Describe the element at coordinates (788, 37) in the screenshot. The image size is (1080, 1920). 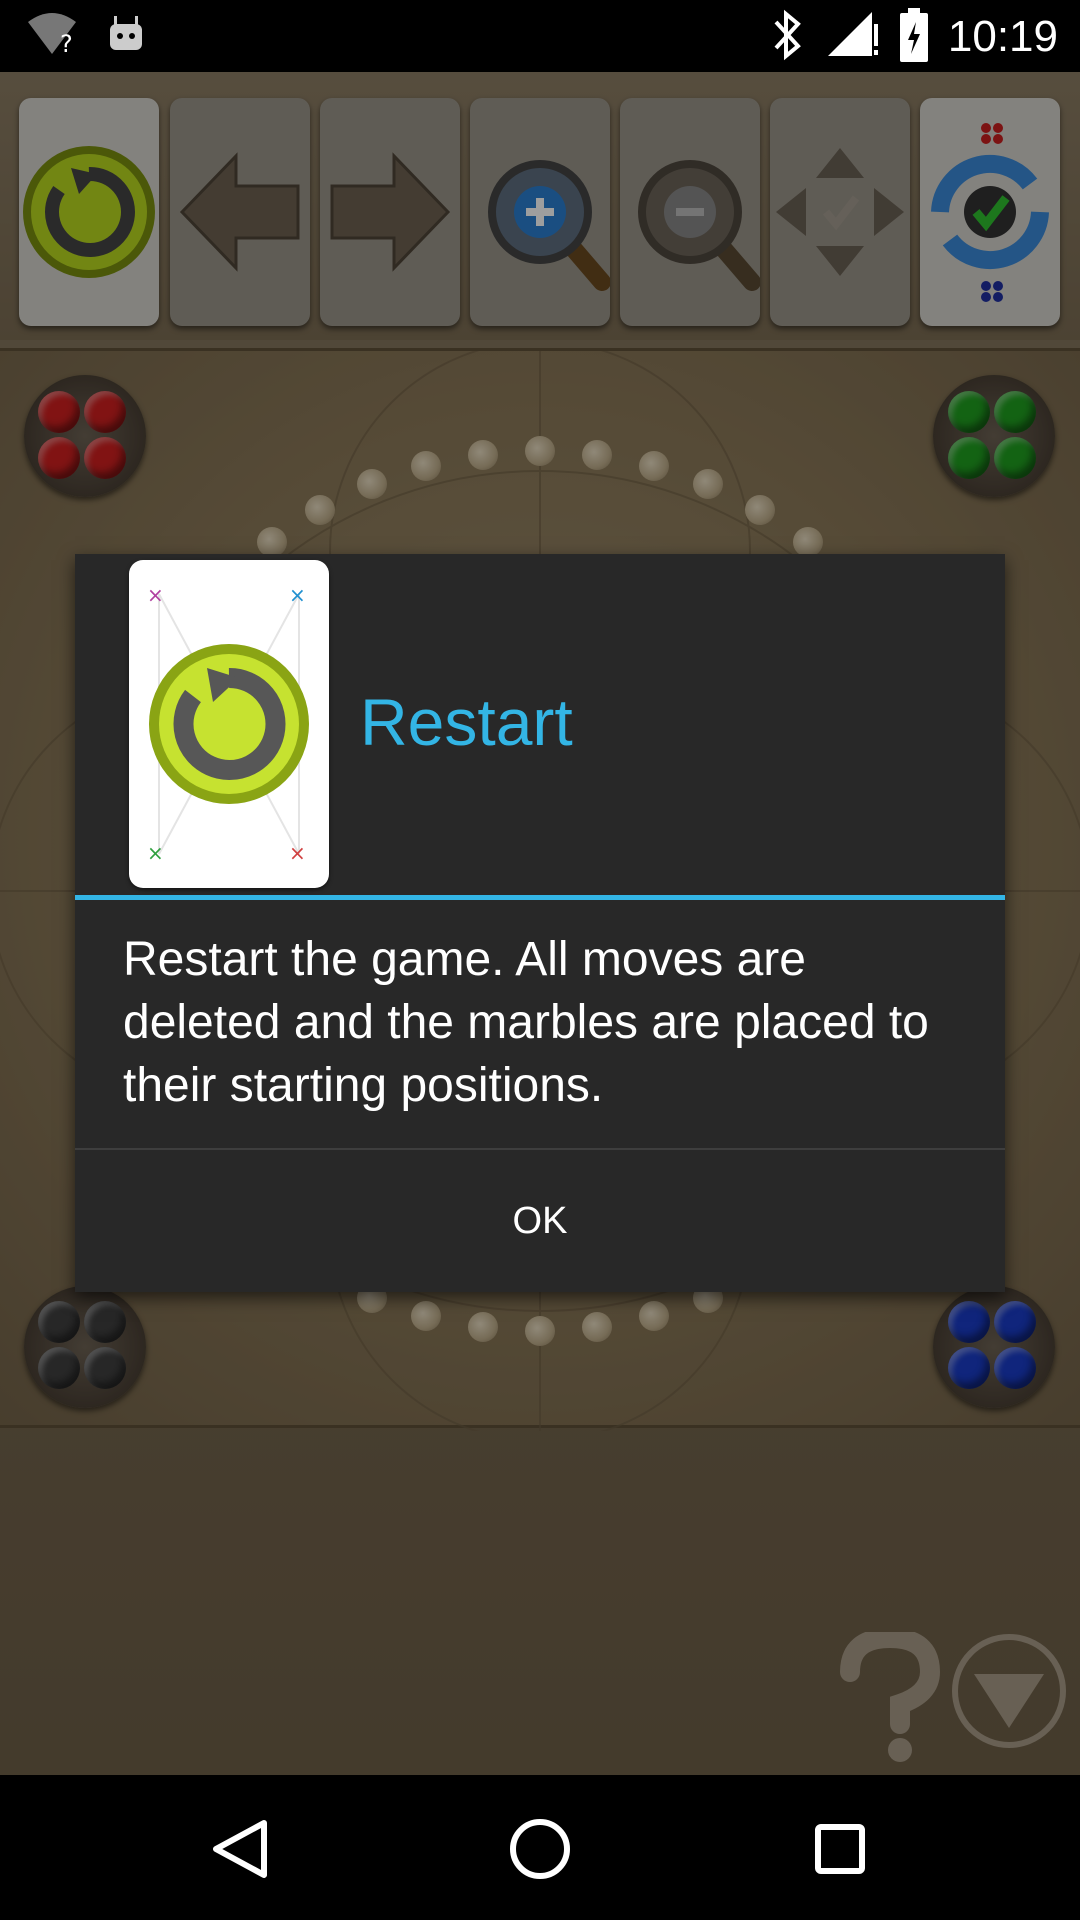
I see `bluetooth-icon` at that location.